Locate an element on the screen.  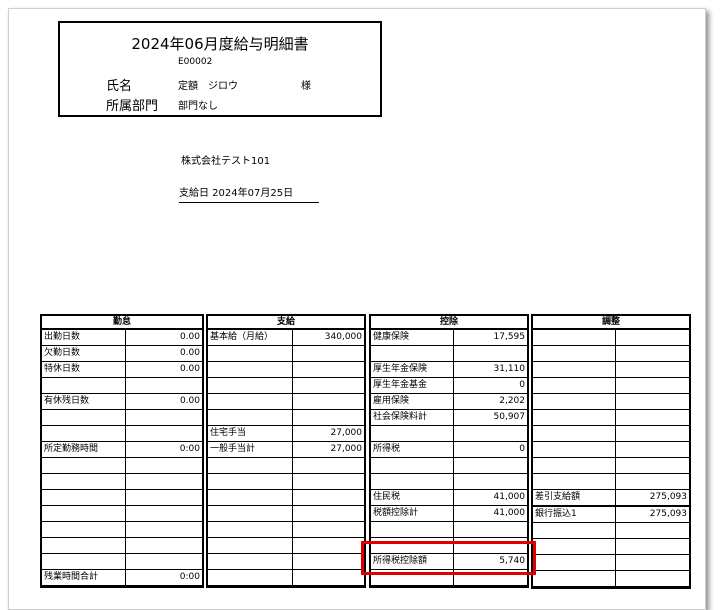
table-row: 住民税 41,000 is located at coordinates (449, 497).